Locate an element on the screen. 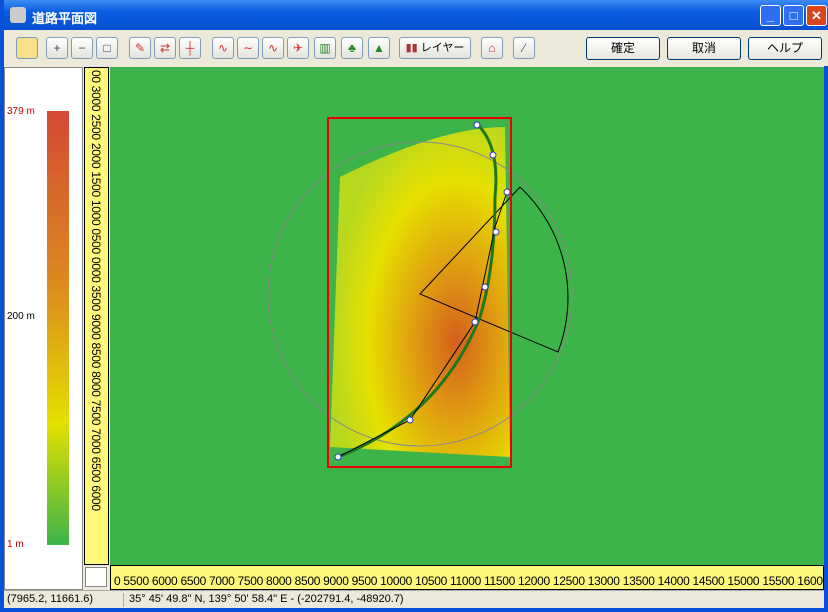 The image size is (828, 612). terrain-icon: ▲ is located at coordinates (379, 48).